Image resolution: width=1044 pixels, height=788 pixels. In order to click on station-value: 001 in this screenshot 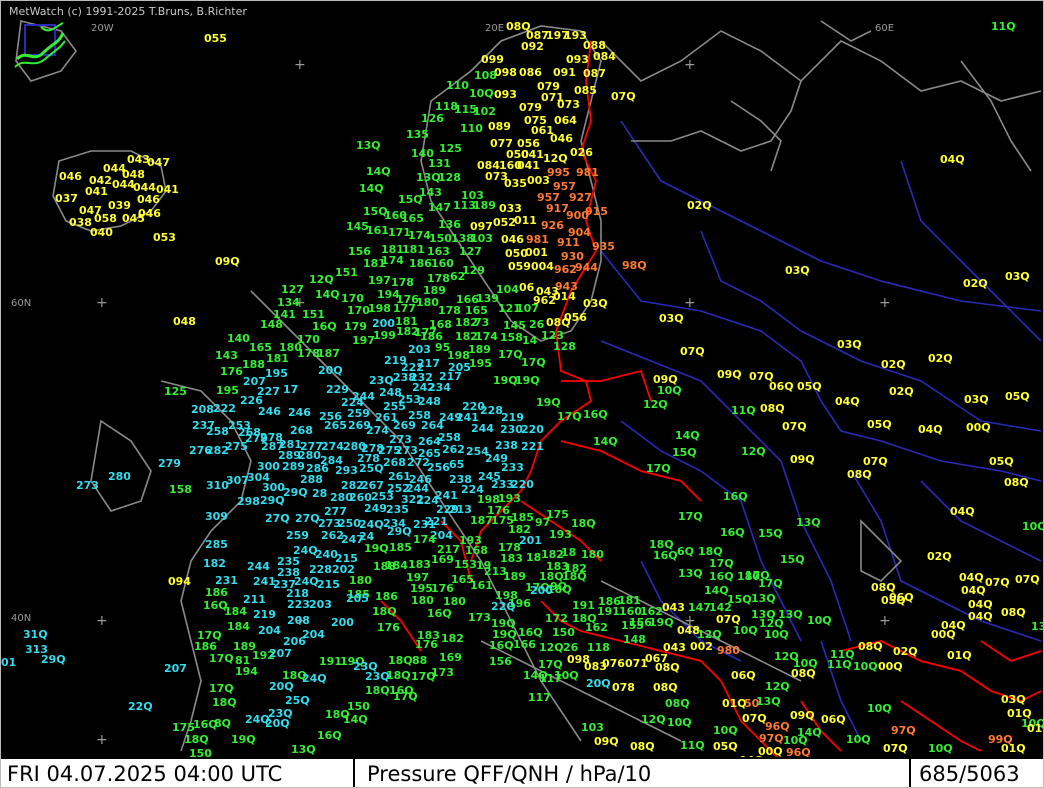, I will do `click(536, 252)`.